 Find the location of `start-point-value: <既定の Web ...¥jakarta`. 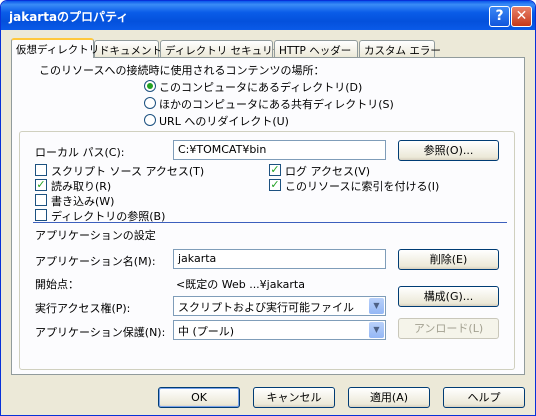

start-point-value: <既定の Web ...¥jakarta is located at coordinates (240, 284).